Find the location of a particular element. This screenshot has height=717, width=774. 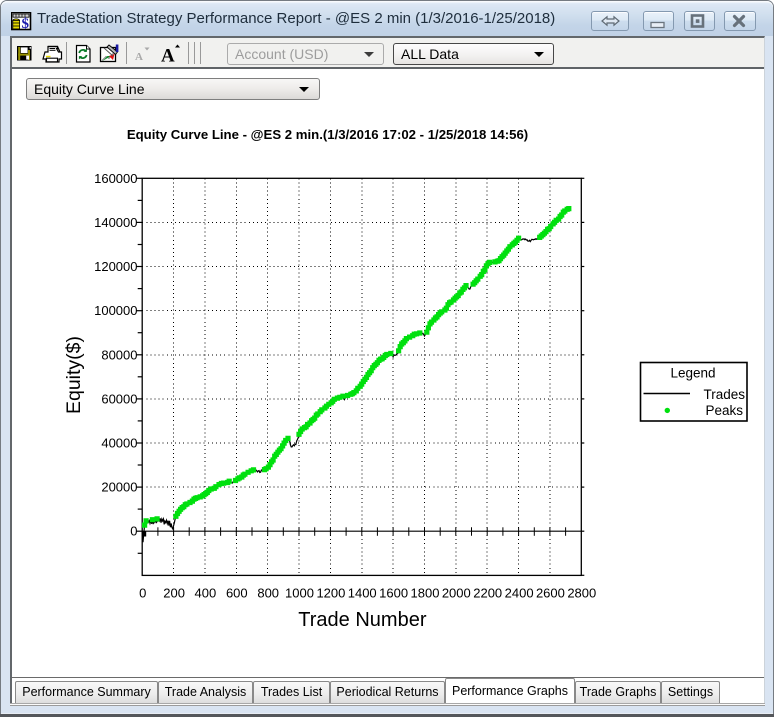

svg-text: 100000 is located at coordinates (115, 310).